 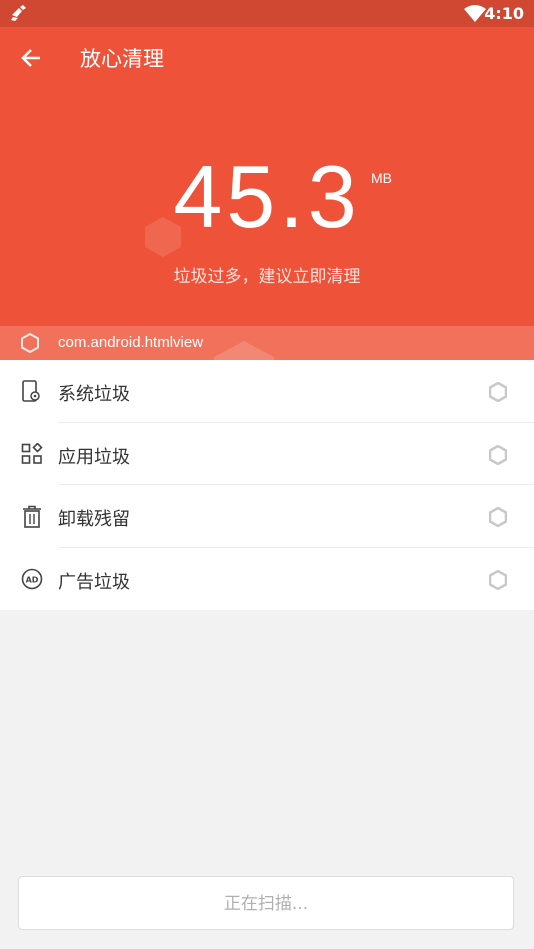 I want to click on category-row-ads: AD 广告垃圾, so click(x=267, y=579).